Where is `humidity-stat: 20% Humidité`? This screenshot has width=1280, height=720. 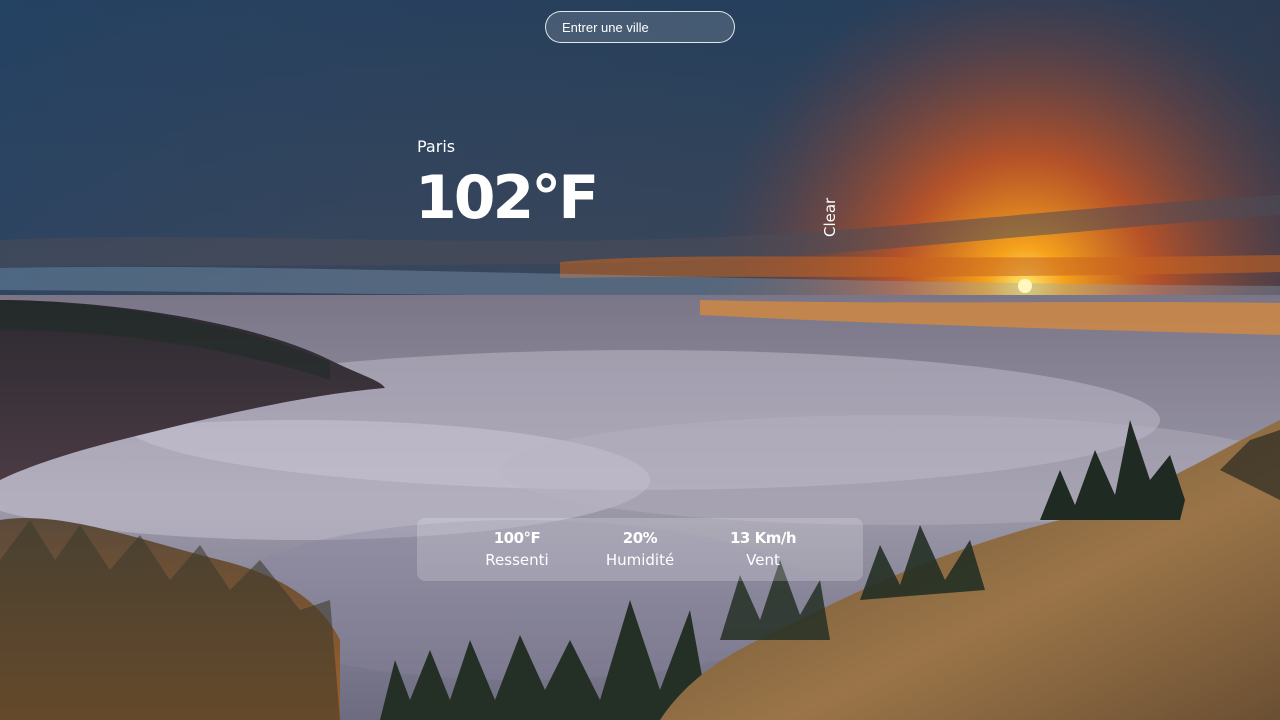 humidity-stat: 20% Humidité is located at coordinates (640, 549).